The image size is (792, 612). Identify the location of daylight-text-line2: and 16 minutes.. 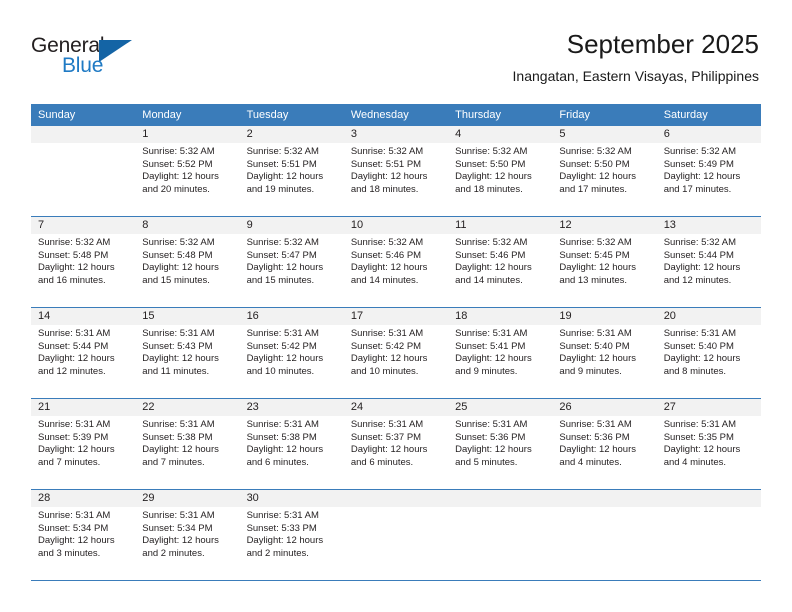
(72, 280).